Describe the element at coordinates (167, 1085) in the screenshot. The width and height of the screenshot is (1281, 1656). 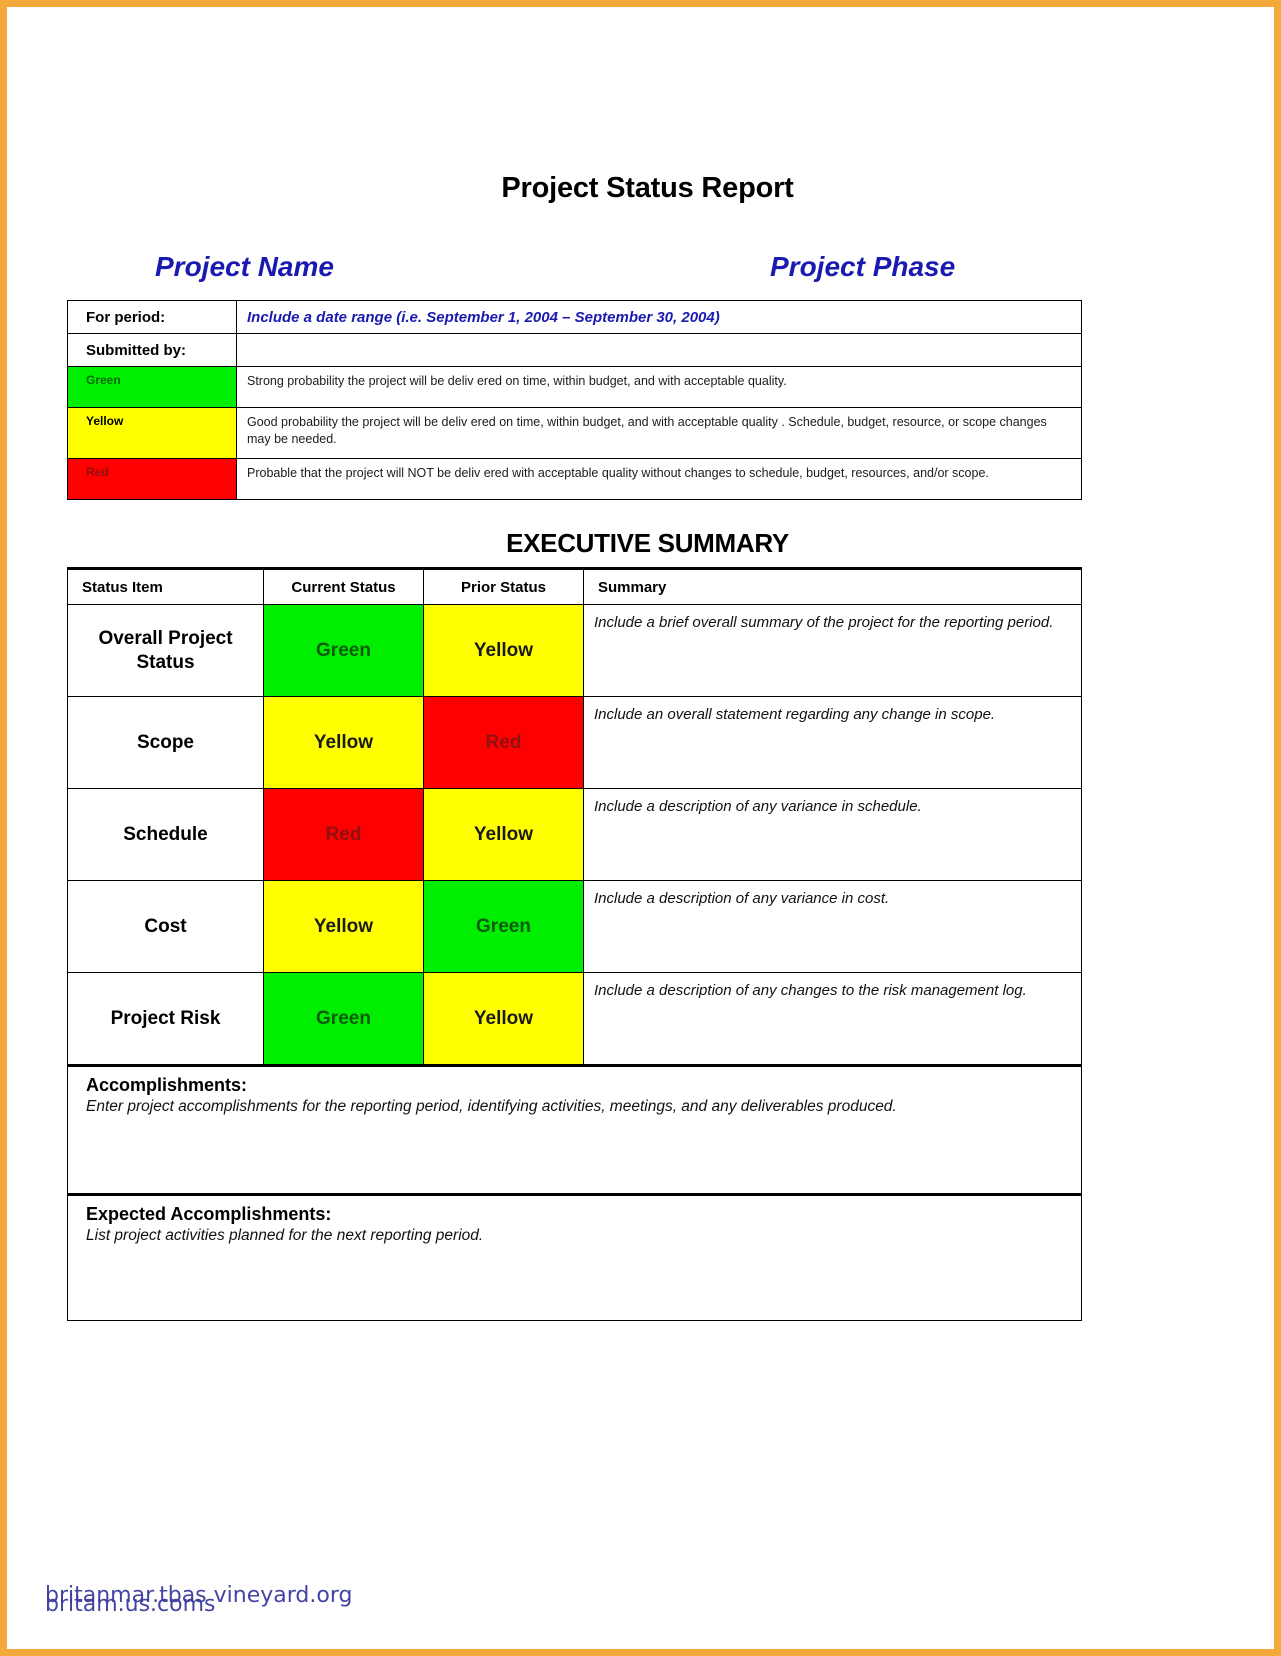
I see `accomplishments-title: Accomplishments:` at that location.